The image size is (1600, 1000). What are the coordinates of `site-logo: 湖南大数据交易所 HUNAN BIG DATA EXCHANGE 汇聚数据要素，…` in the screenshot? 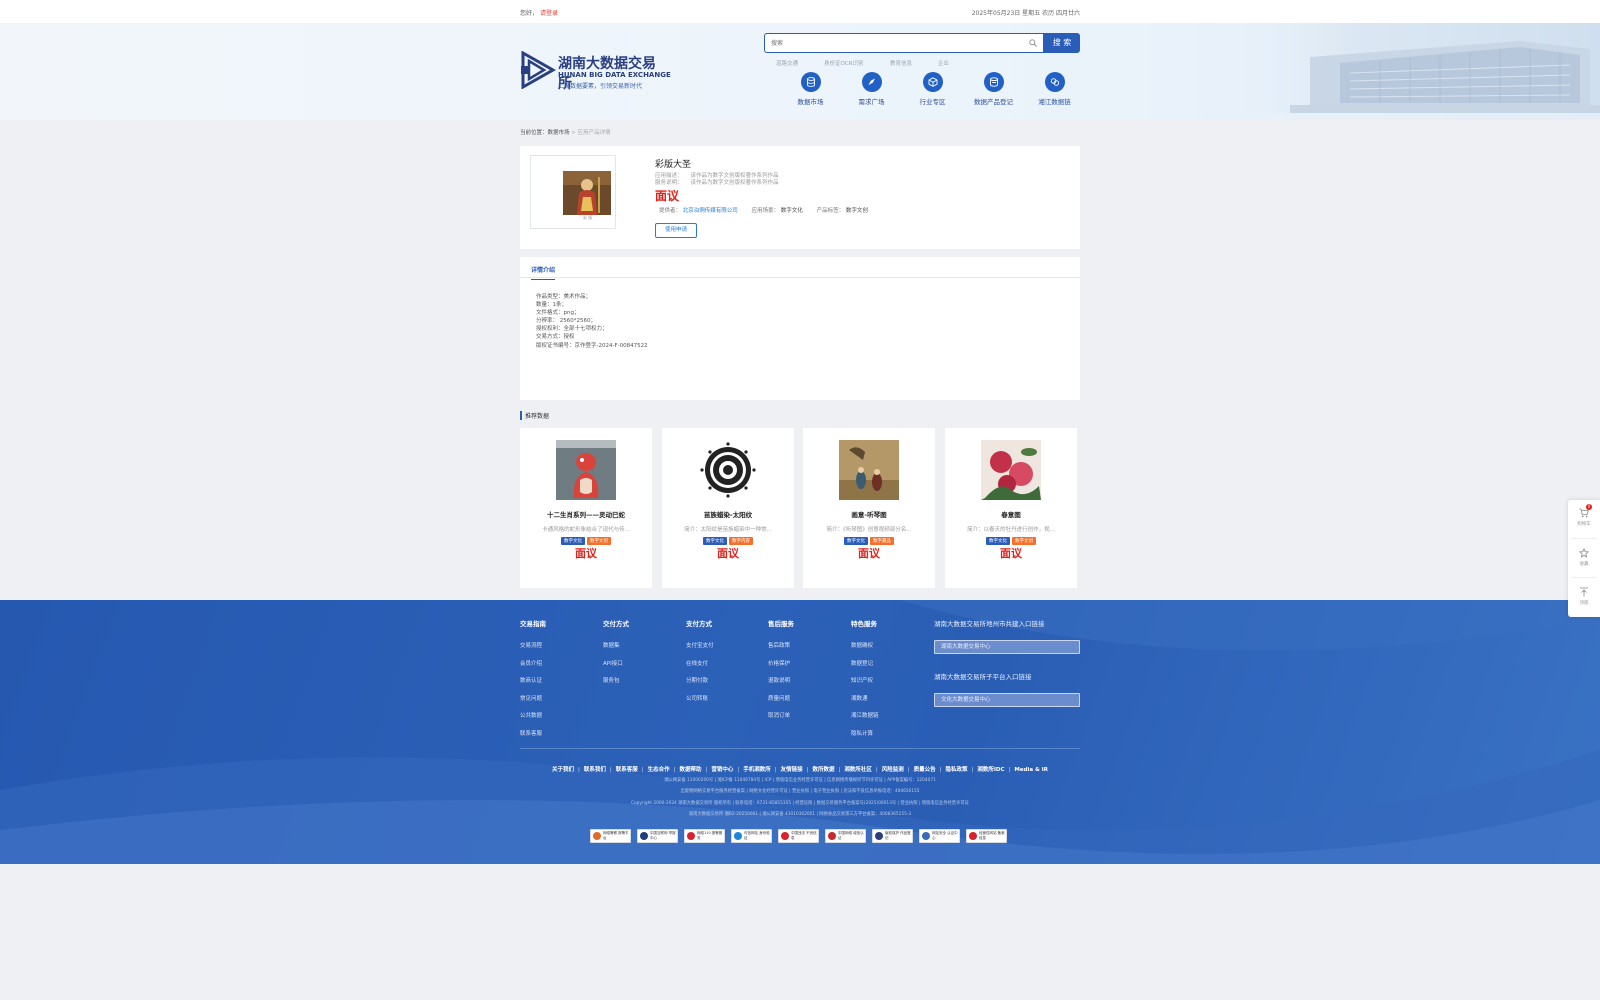 It's located at (595, 71).